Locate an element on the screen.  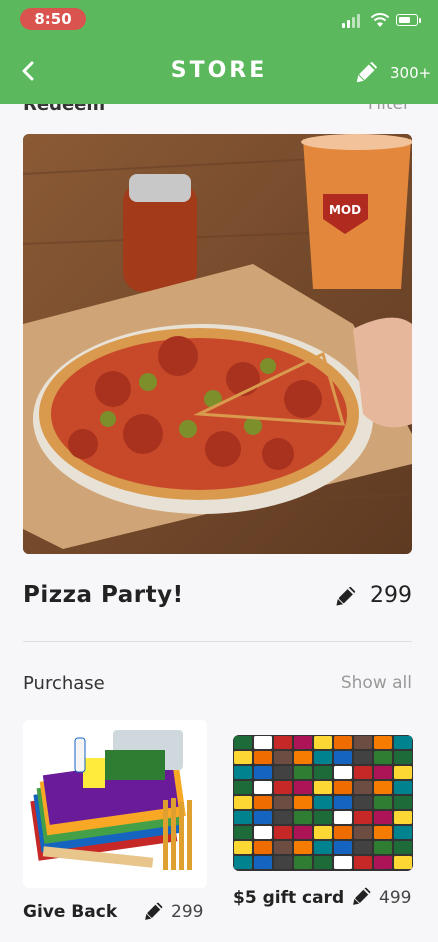
app-header: 8:50 STORE 300+ is located at coordinates (219, 52).